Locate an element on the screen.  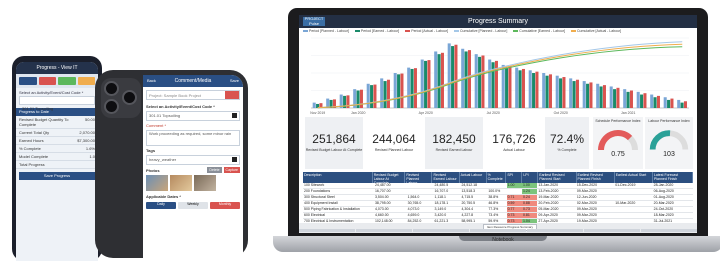
weekly-button: Weekly is located at coordinates (193, 205).